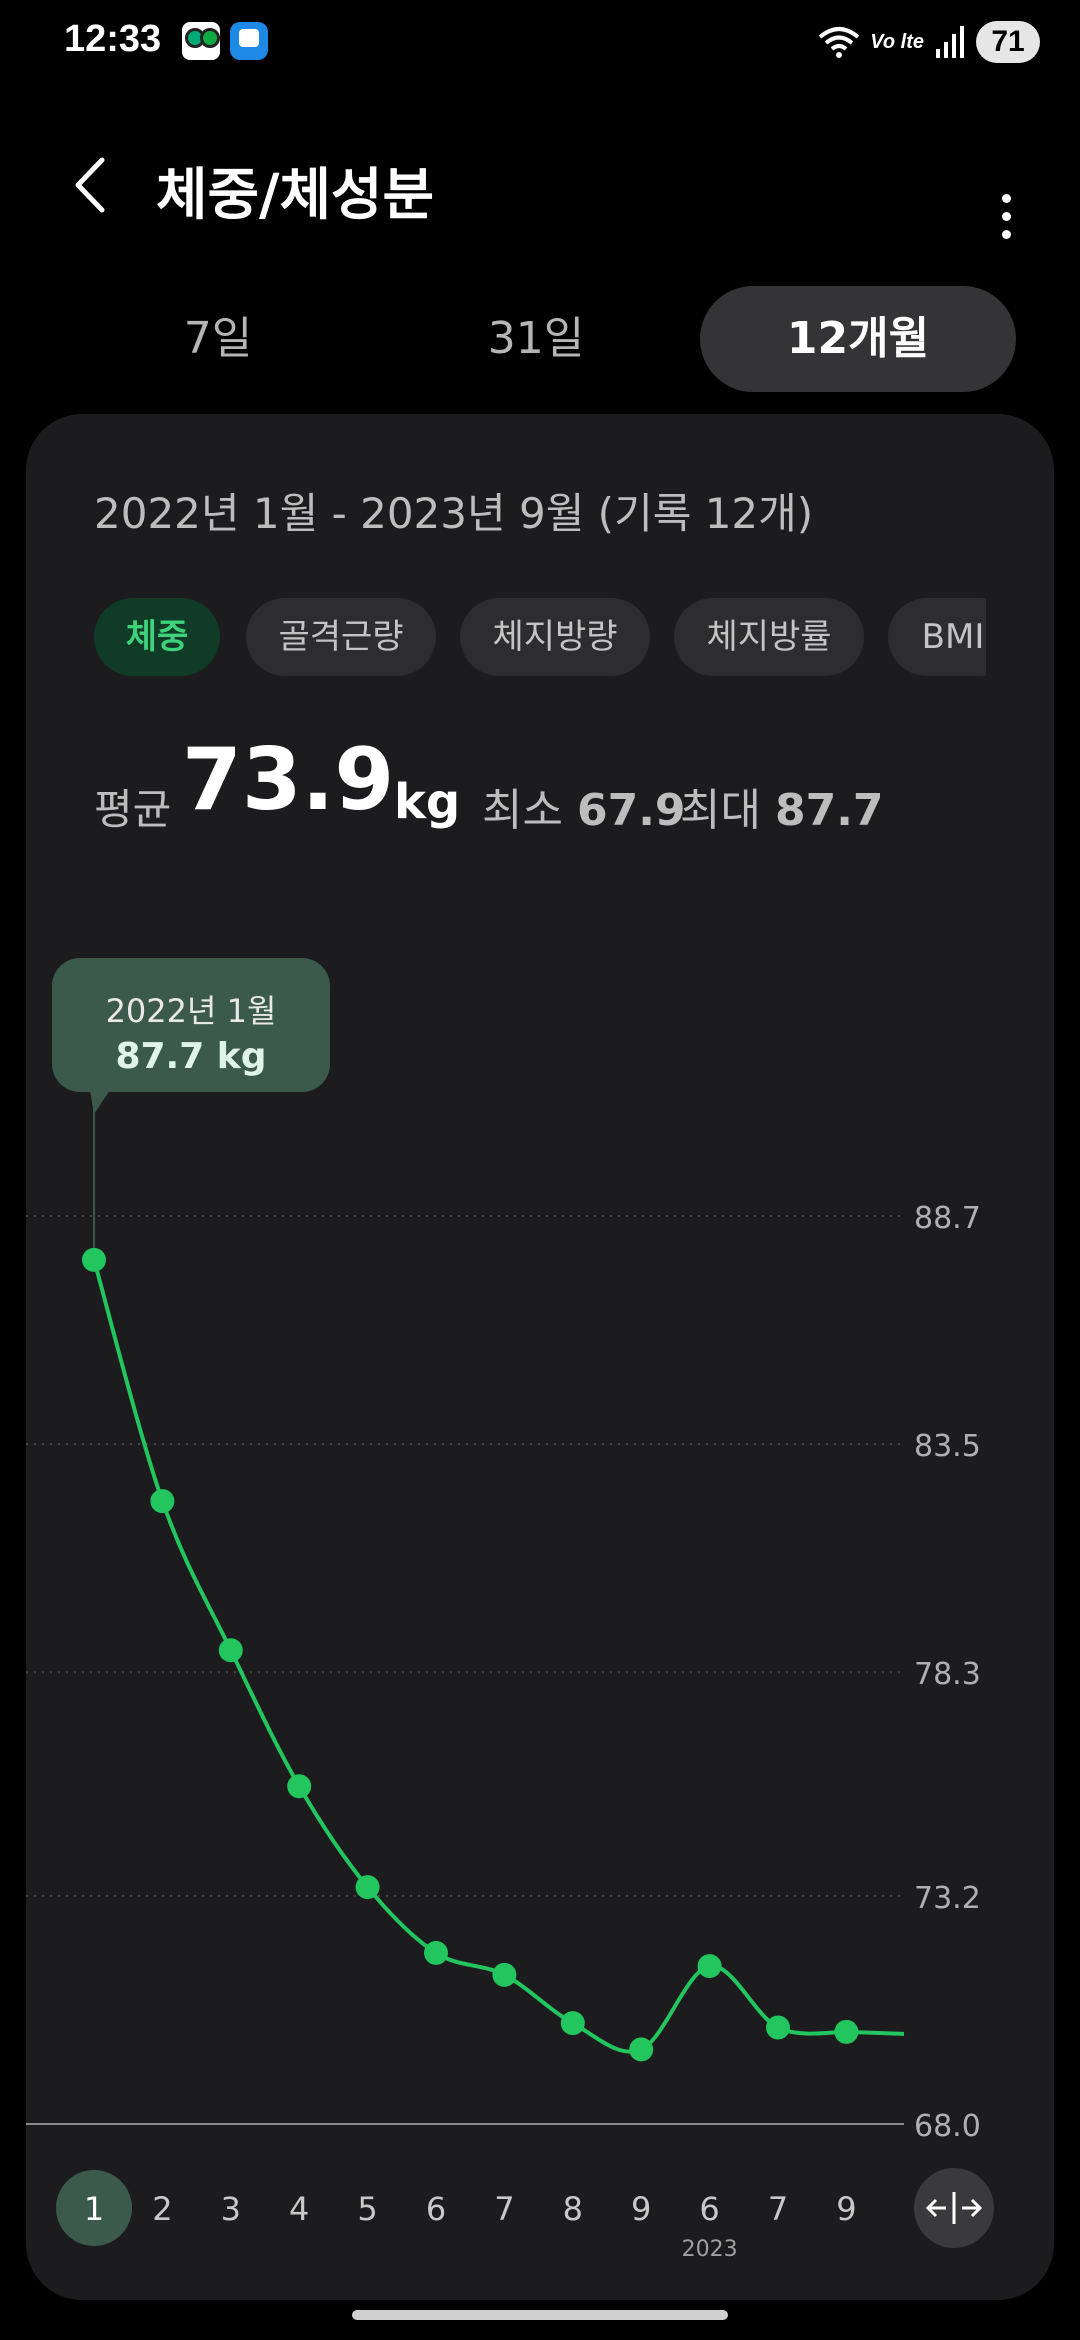  I want to click on year-label: 2023, so click(710, 2249).